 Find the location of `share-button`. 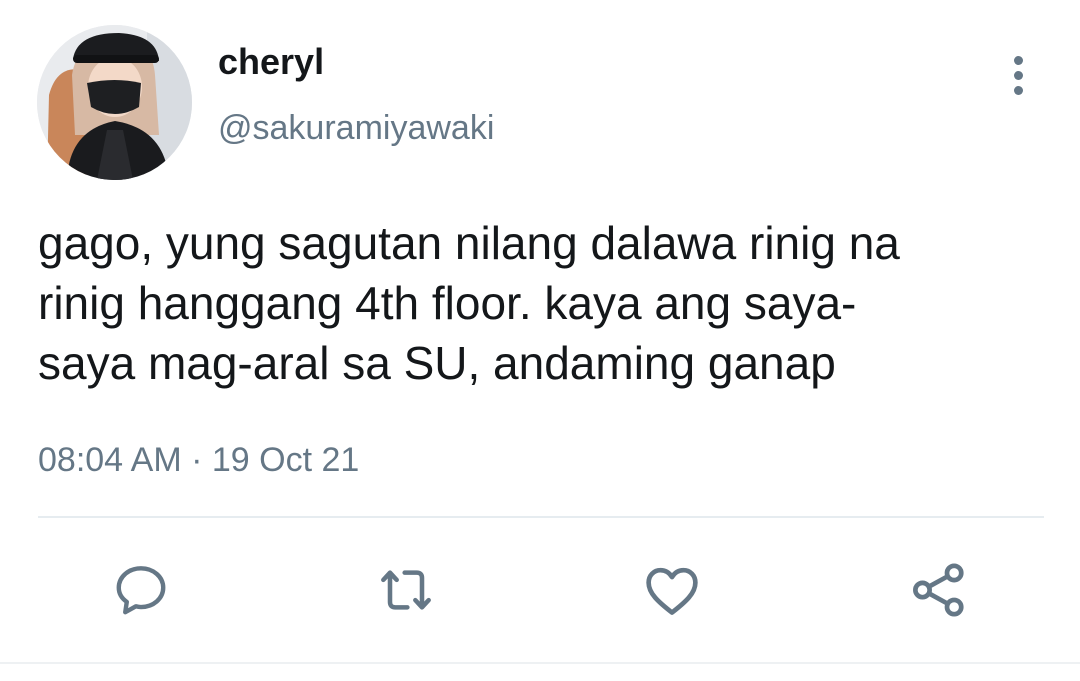

share-button is located at coordinates (939, 590).